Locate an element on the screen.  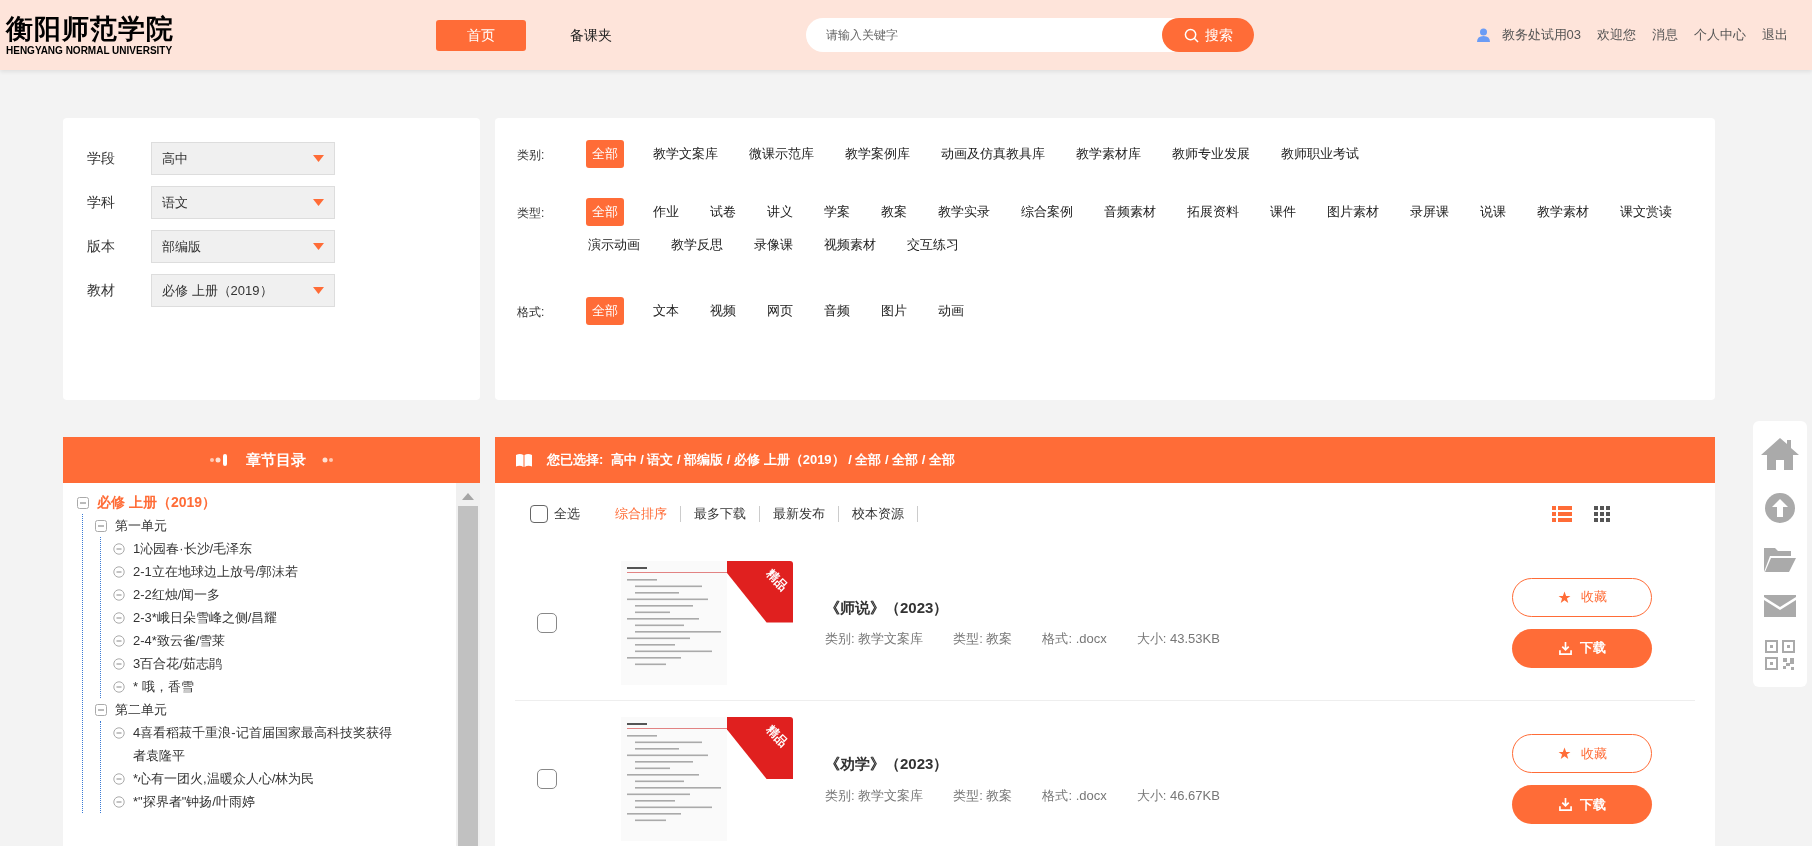
filter-option: 教师专业发展 is located at coordinates (1211, 154).